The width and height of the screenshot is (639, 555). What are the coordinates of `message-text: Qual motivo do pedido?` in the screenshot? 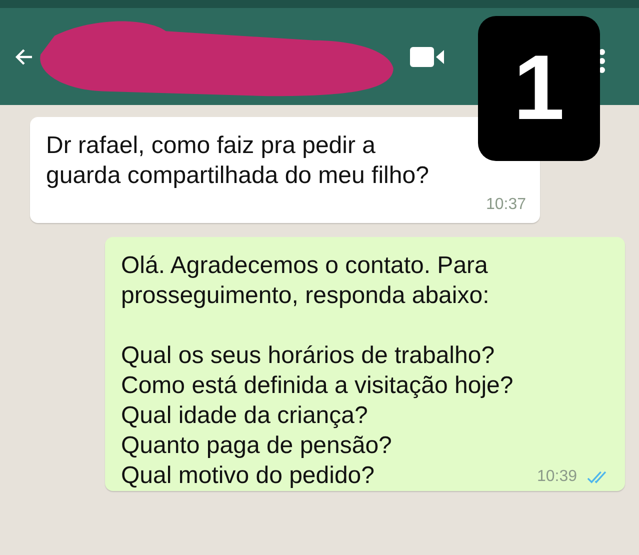 It's located at (247, 476).